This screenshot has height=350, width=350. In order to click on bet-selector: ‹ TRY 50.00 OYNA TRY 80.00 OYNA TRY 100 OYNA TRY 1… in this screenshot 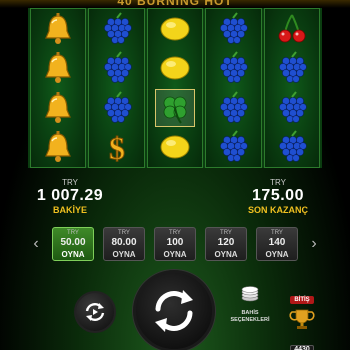, I will do `click(175, 244)`.